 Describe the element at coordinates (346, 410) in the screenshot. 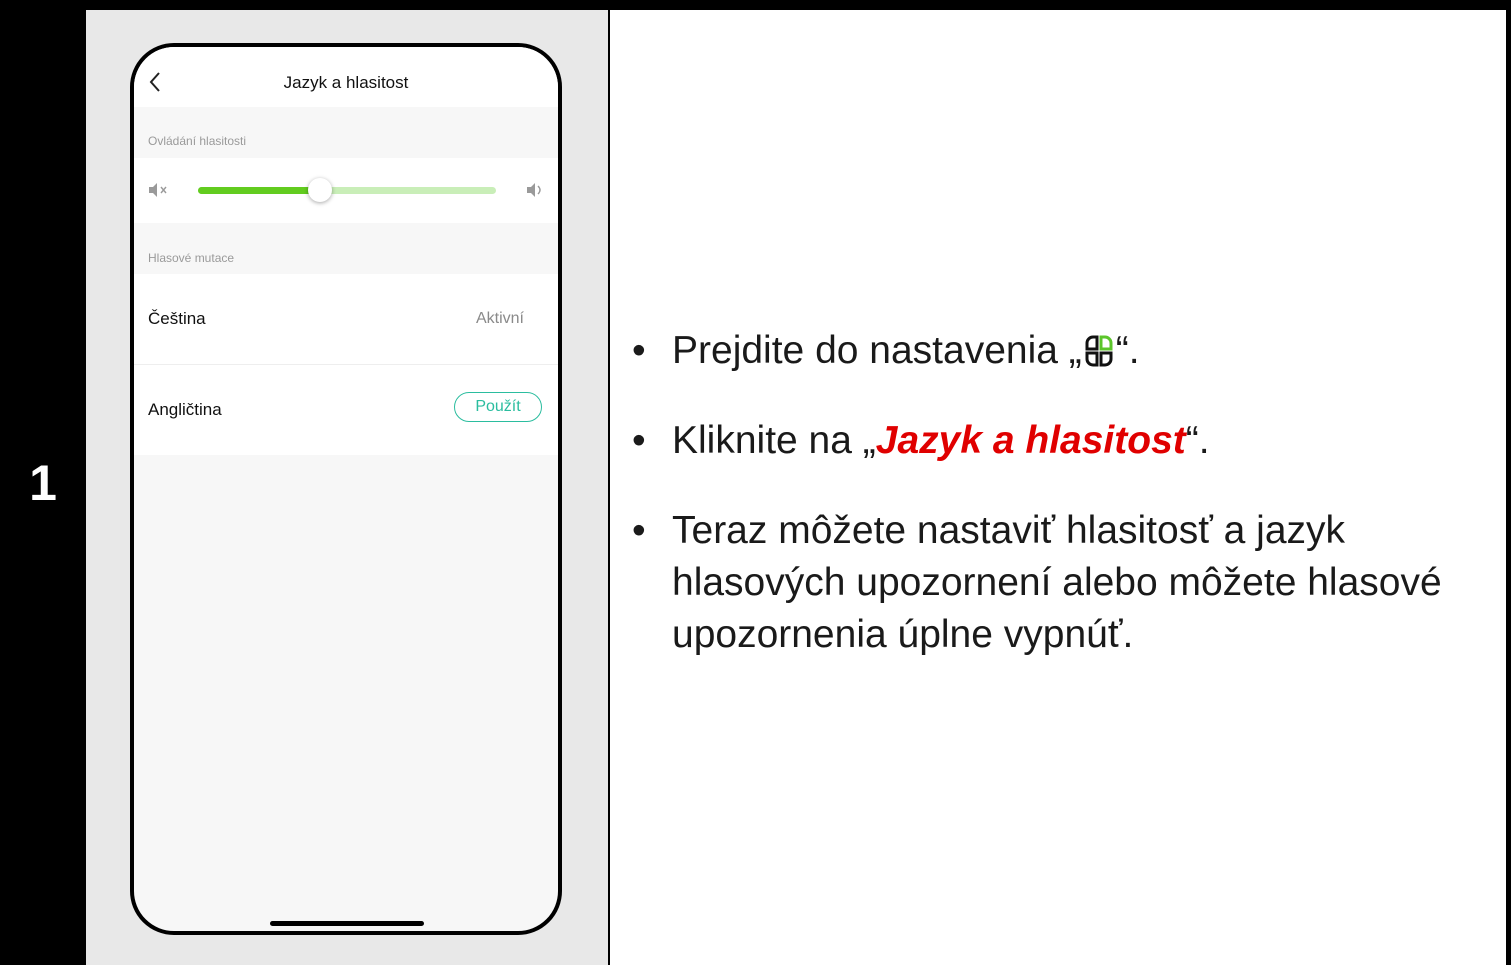

I see `language-row-english: Angličtina Použít` at that location.